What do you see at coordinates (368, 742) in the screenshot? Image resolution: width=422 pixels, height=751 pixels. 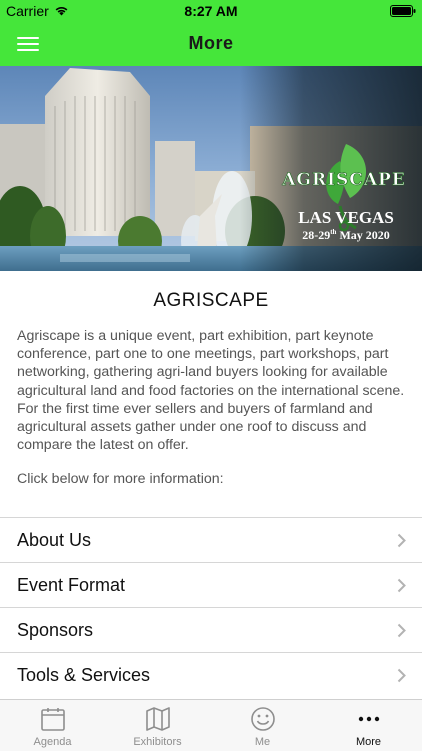 I see `tab-label: More` at bounding box center [368, 742].